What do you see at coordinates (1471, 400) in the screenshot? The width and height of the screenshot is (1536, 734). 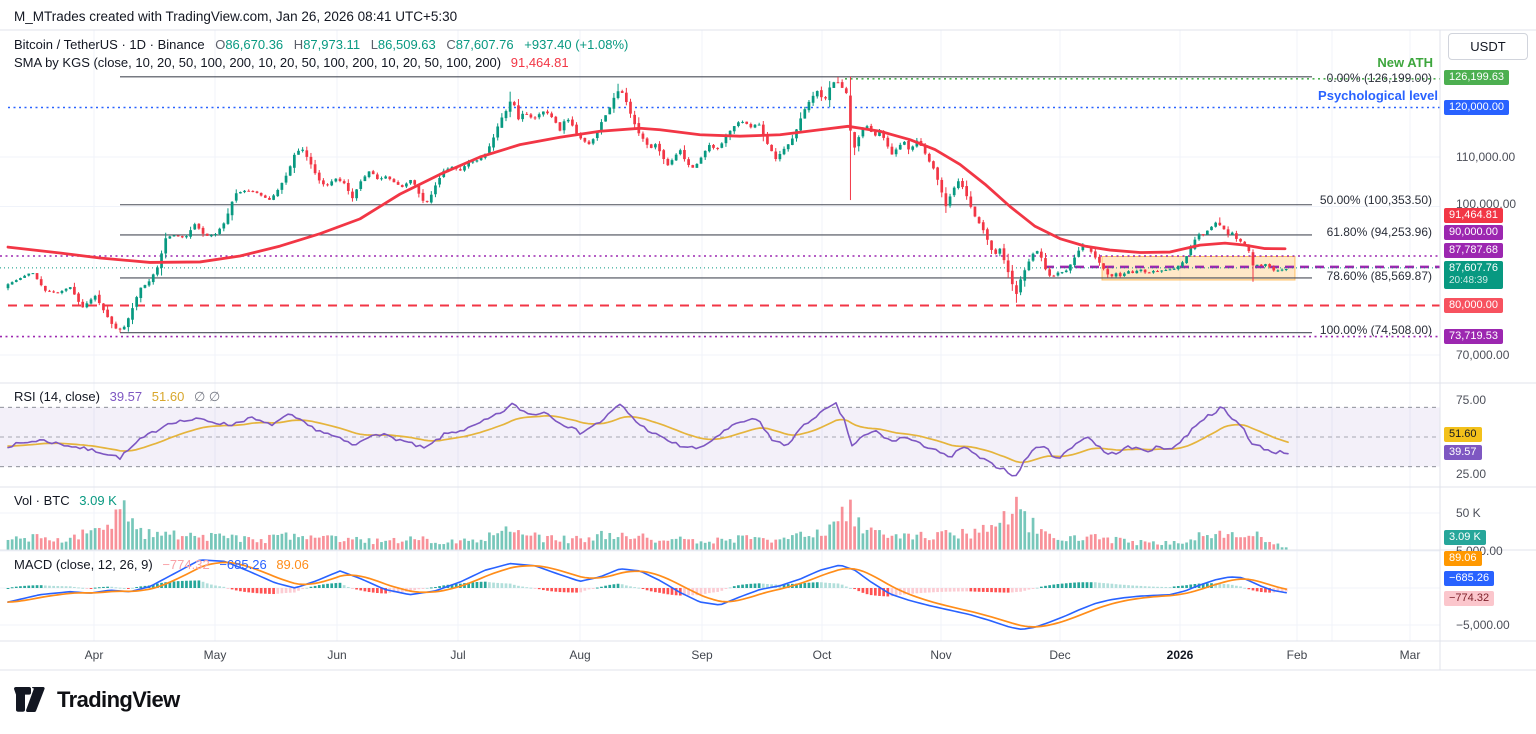 I see `axis-price-label: 75.00` at bounding box center [1471, 400].